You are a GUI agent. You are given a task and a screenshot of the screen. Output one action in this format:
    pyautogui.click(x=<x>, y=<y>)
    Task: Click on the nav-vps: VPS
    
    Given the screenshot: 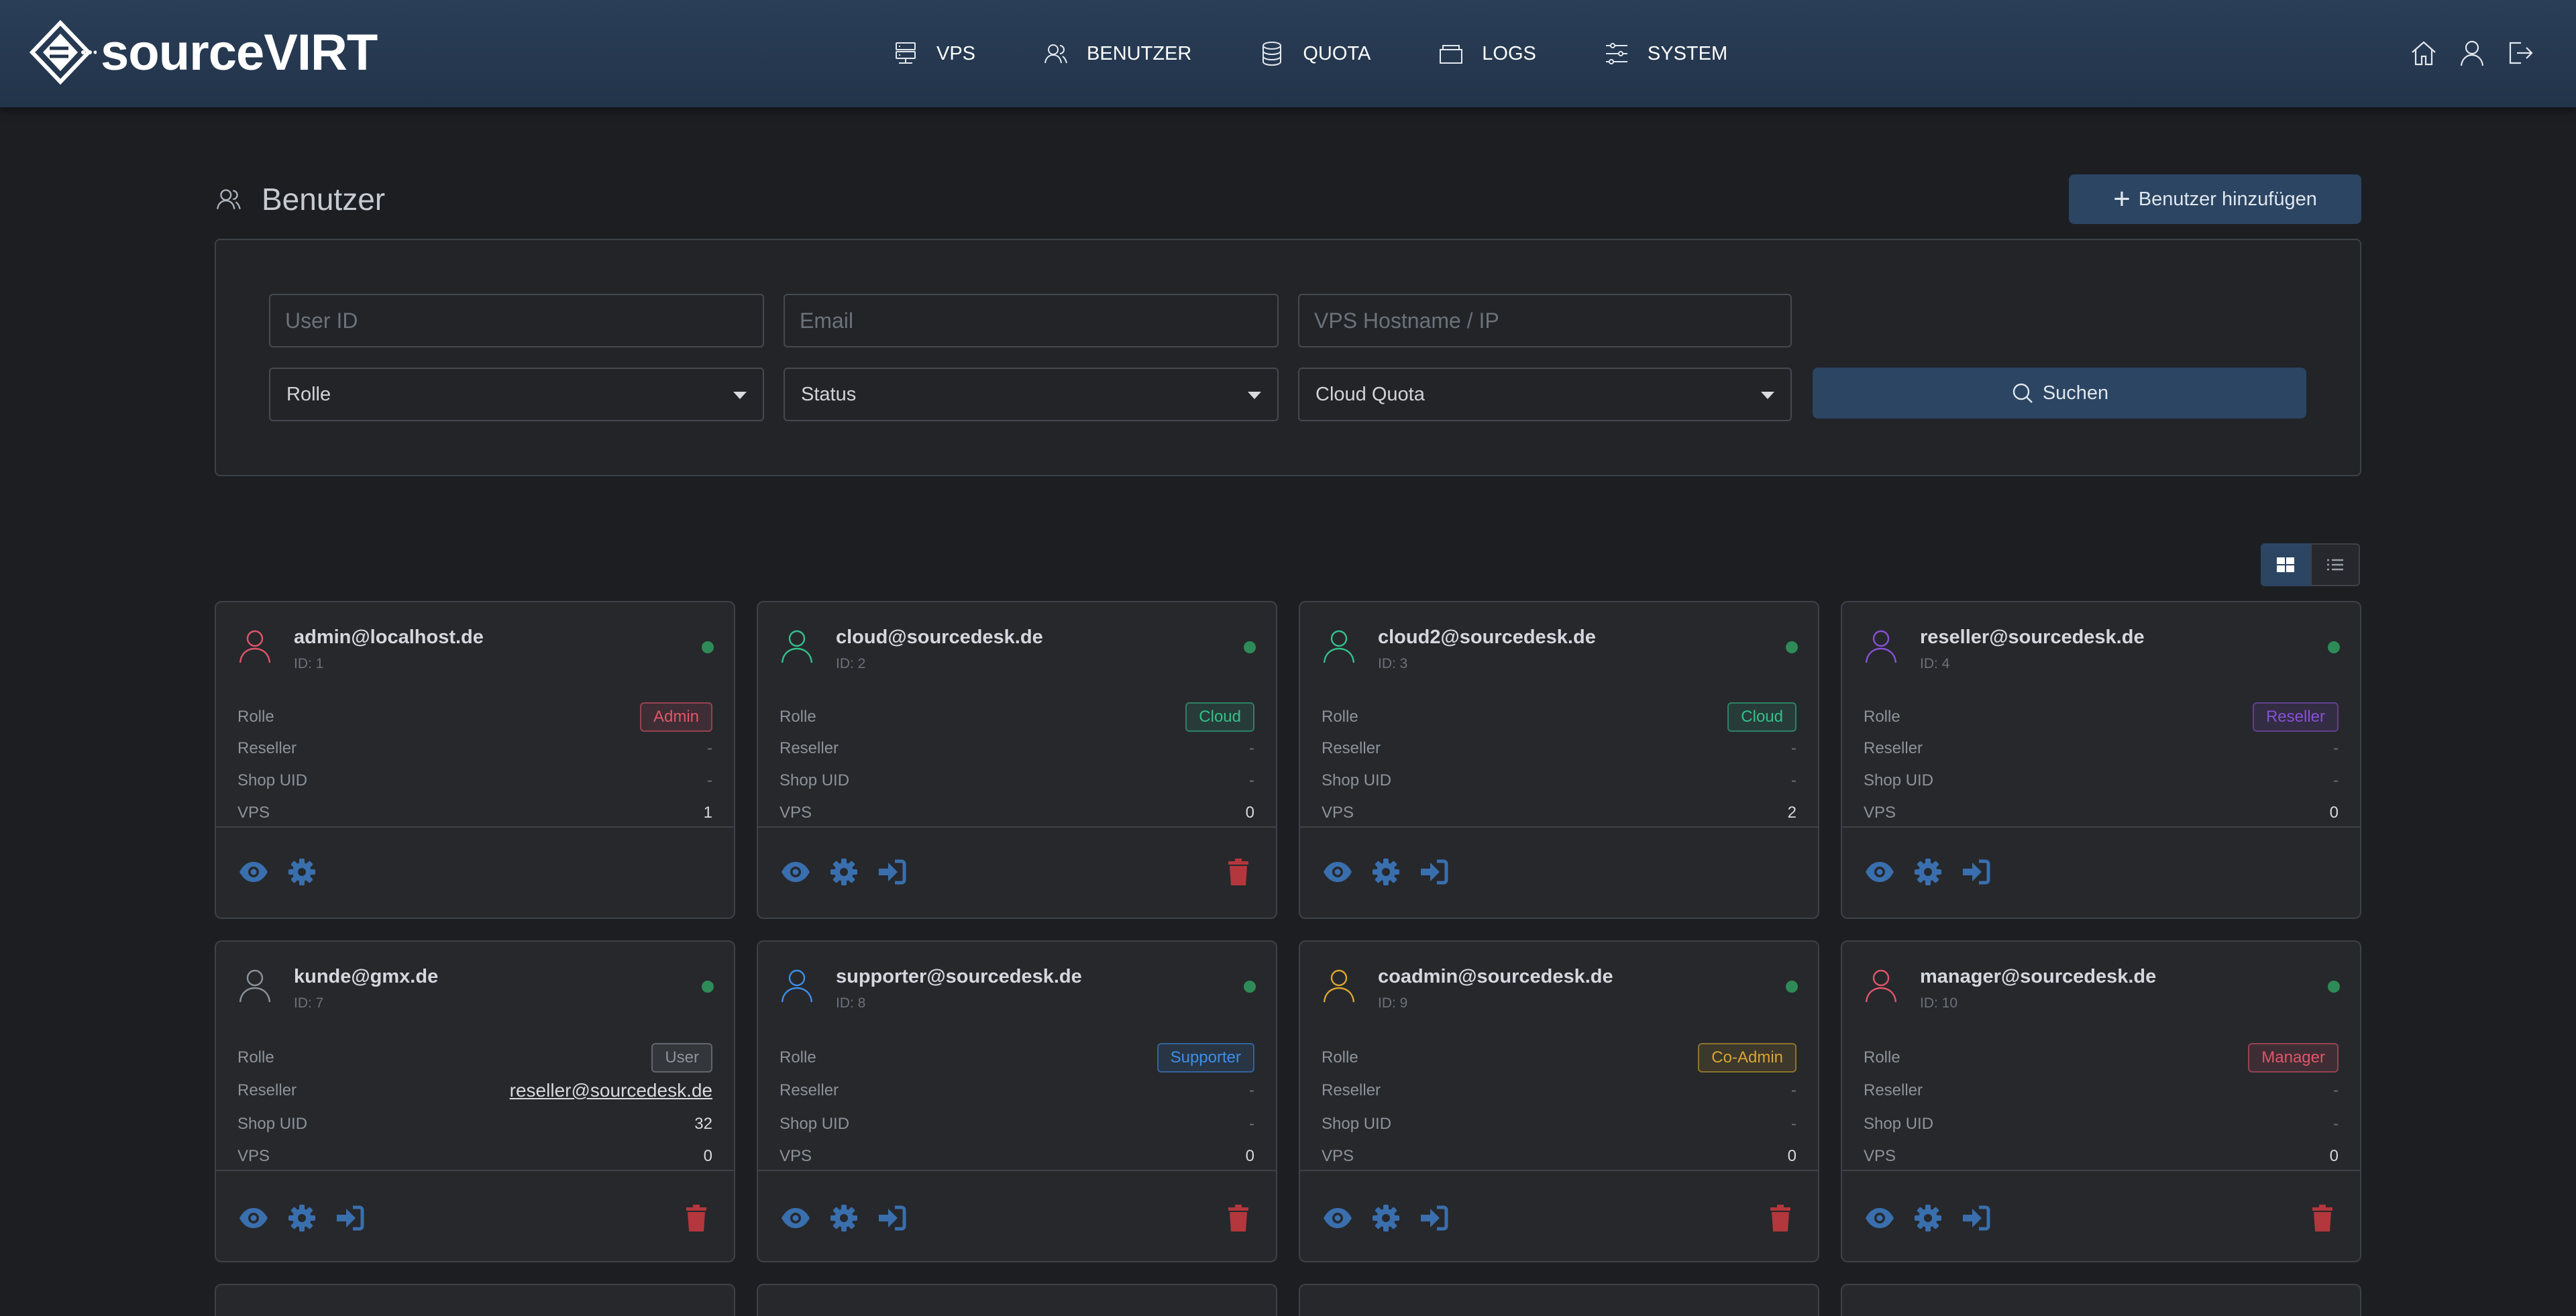 What is the action you would take?
    pyautogui.click(x=933, y=54)
    